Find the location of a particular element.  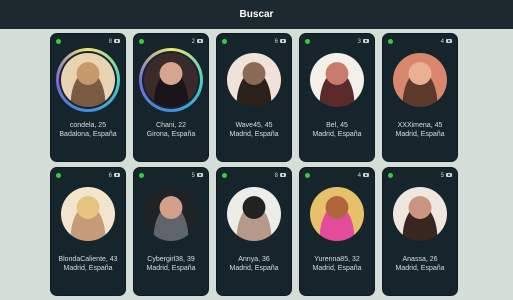

profile-name: Yurenna85, 32 is located at coordinates (337, 259).